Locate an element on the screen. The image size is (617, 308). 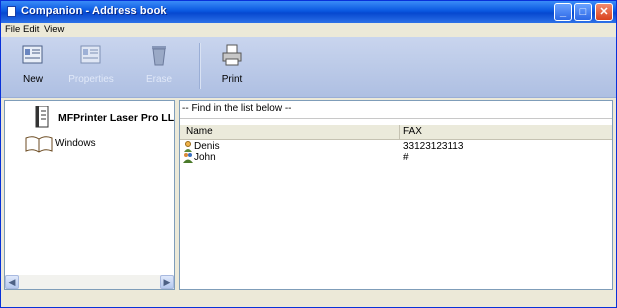
find-input: -- Find in the list below -- is located at coordinates (396, 110).